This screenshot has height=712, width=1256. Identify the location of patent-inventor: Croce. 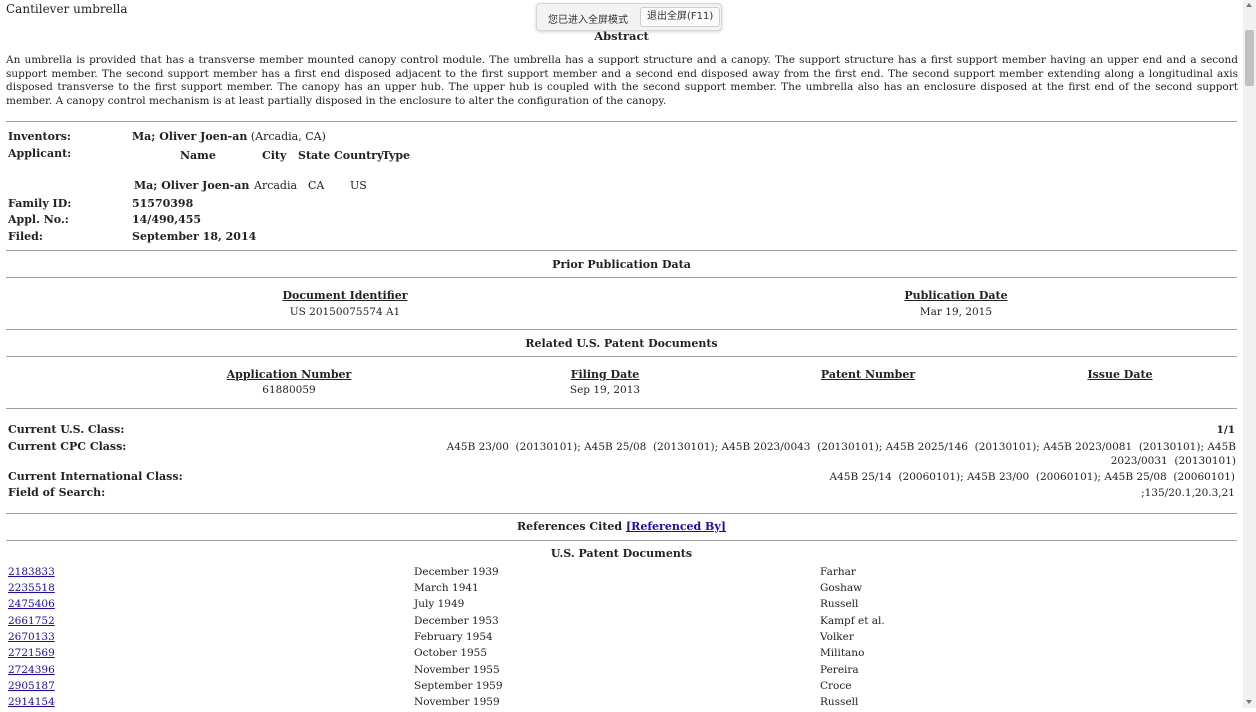
(836, 686).